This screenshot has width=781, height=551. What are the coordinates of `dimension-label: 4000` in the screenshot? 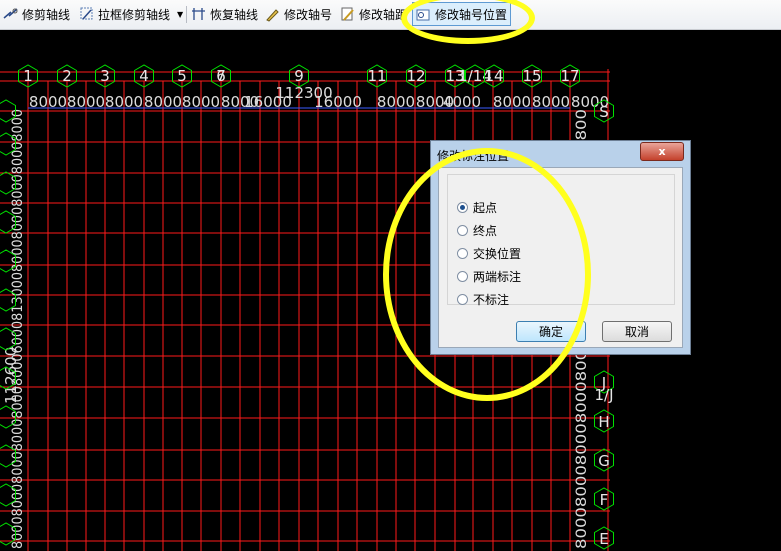 It's located at (462, 102).